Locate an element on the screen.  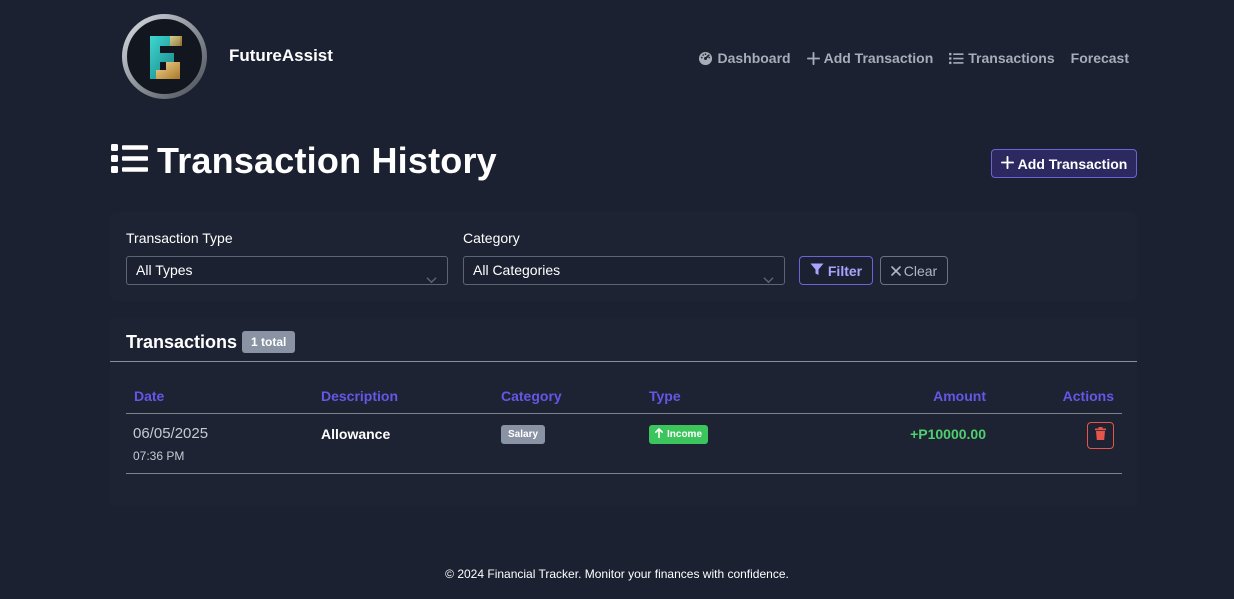
dashboard-gauge-icon is located at coordinates (705, 58).